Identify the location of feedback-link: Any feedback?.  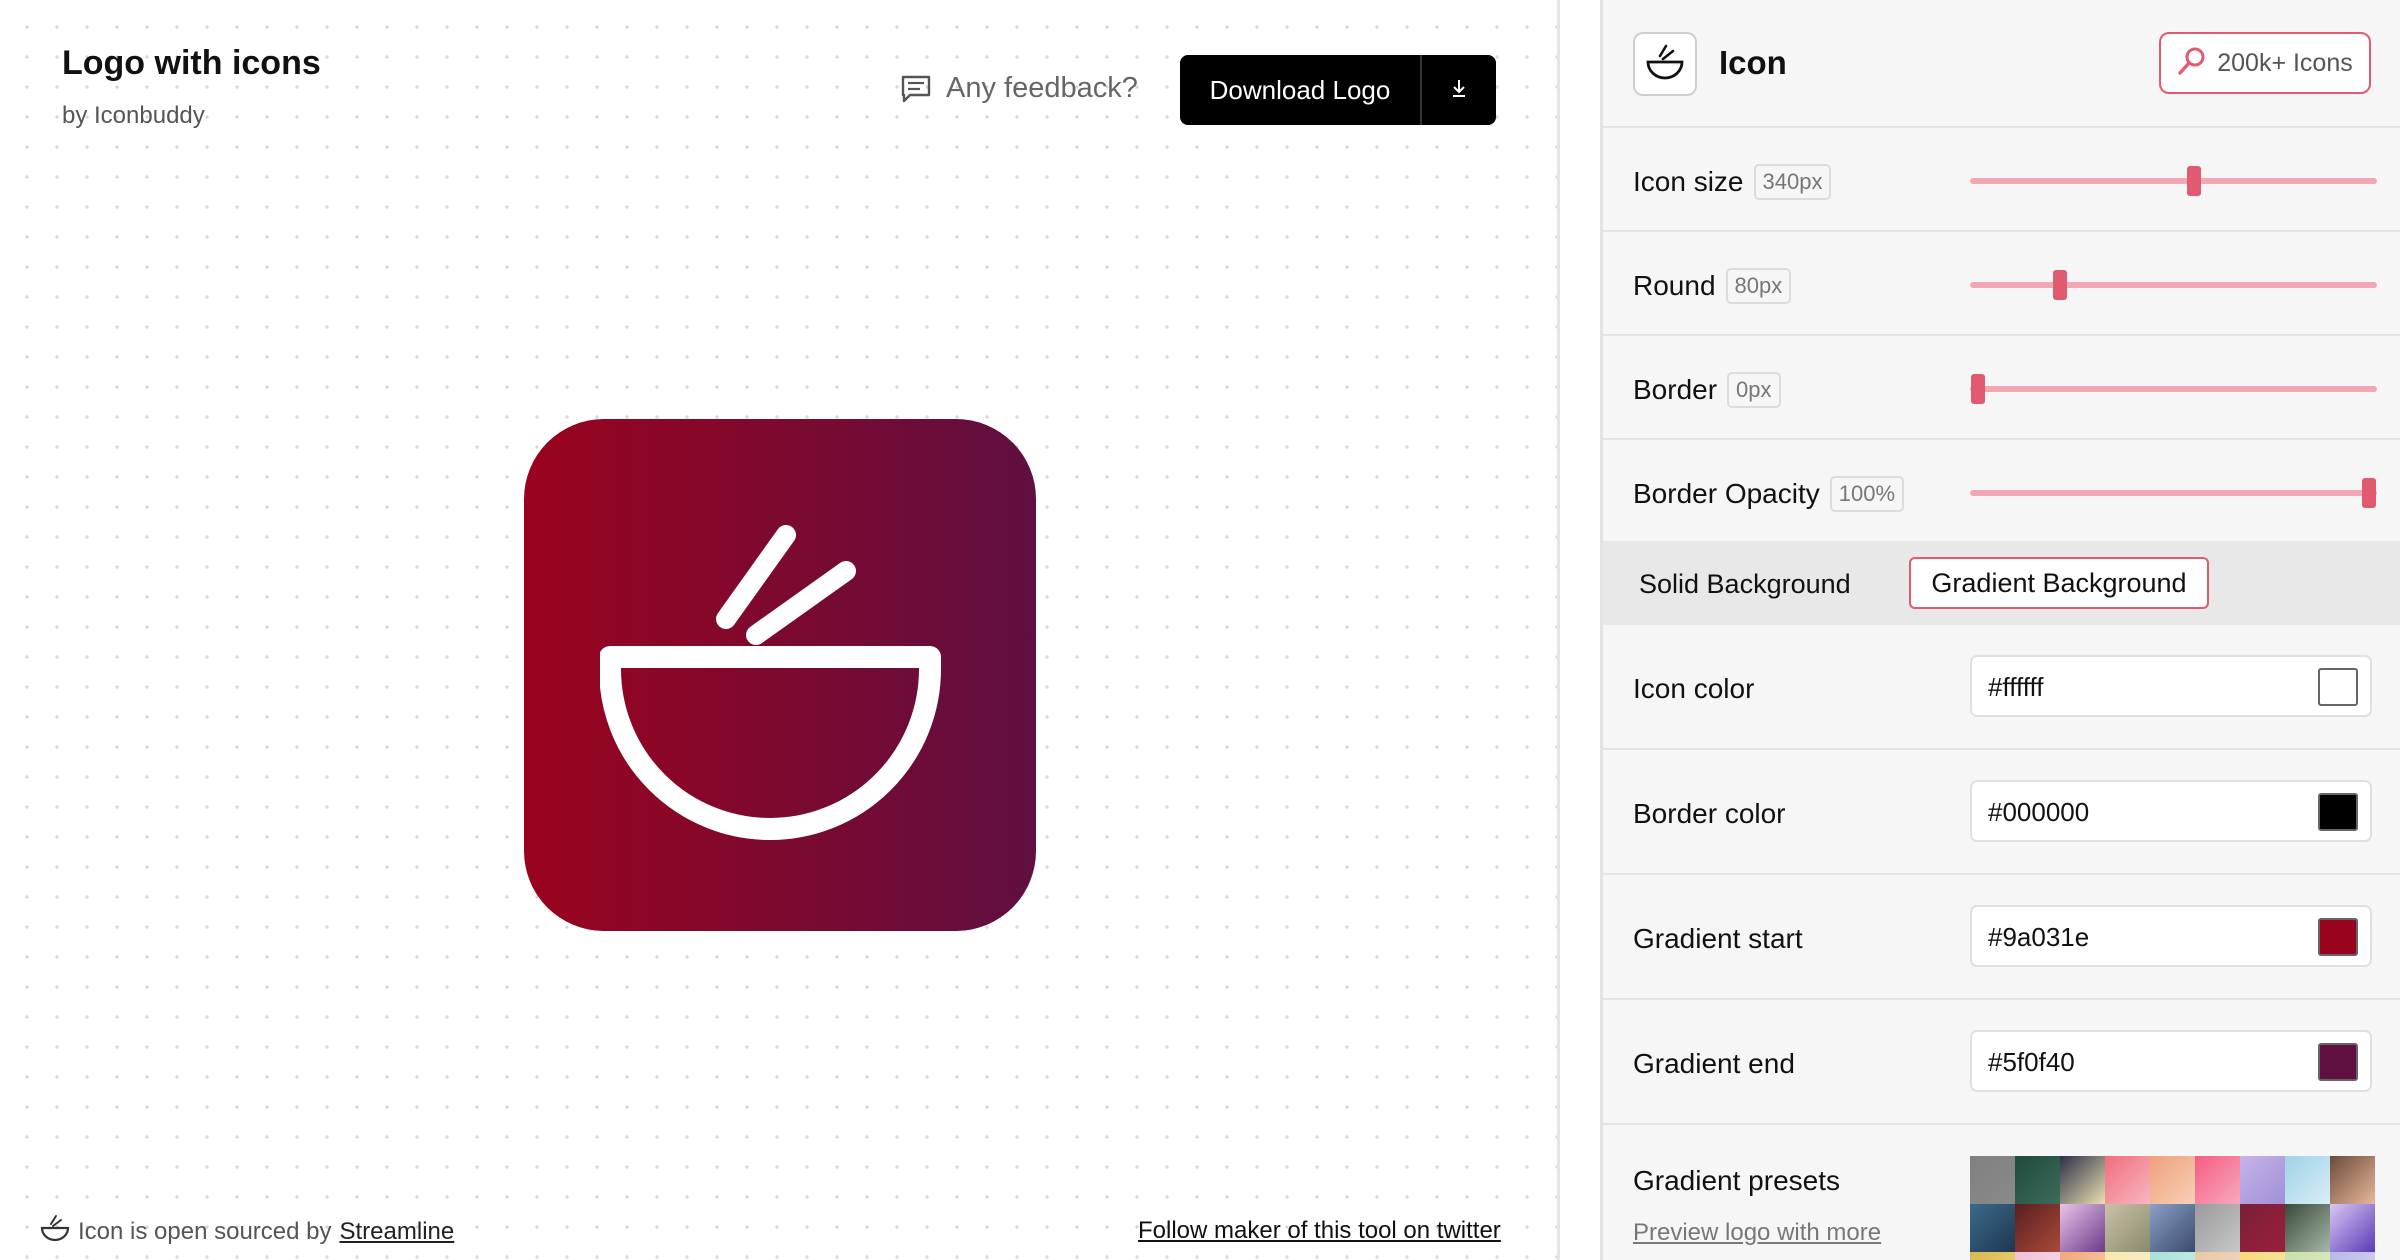
(1019, 88).